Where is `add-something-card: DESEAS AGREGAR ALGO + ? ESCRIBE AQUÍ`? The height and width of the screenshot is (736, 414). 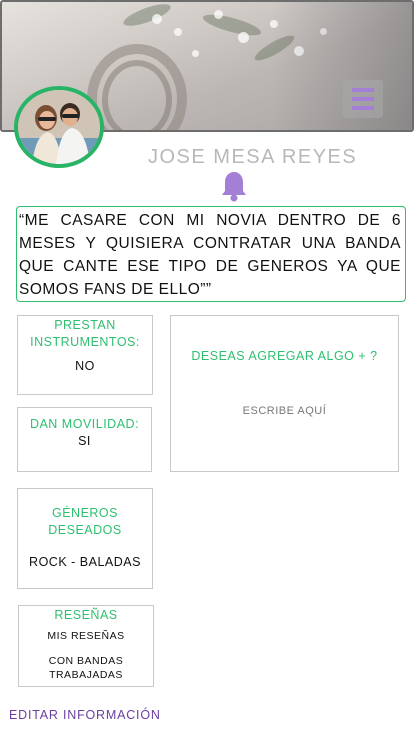
add-something-card: DESEAS AGREGAR ALGO + ? ESCRIBE AQUÍ is located at coordinates (284, 393).